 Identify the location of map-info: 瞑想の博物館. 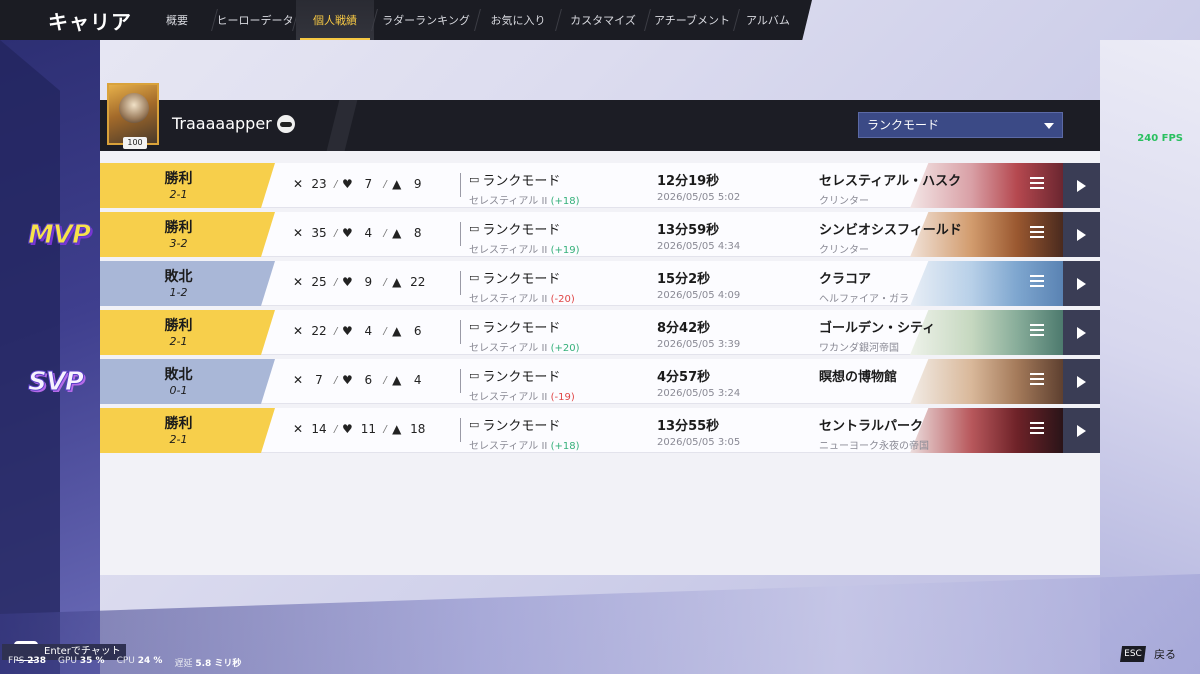
(858, 377).